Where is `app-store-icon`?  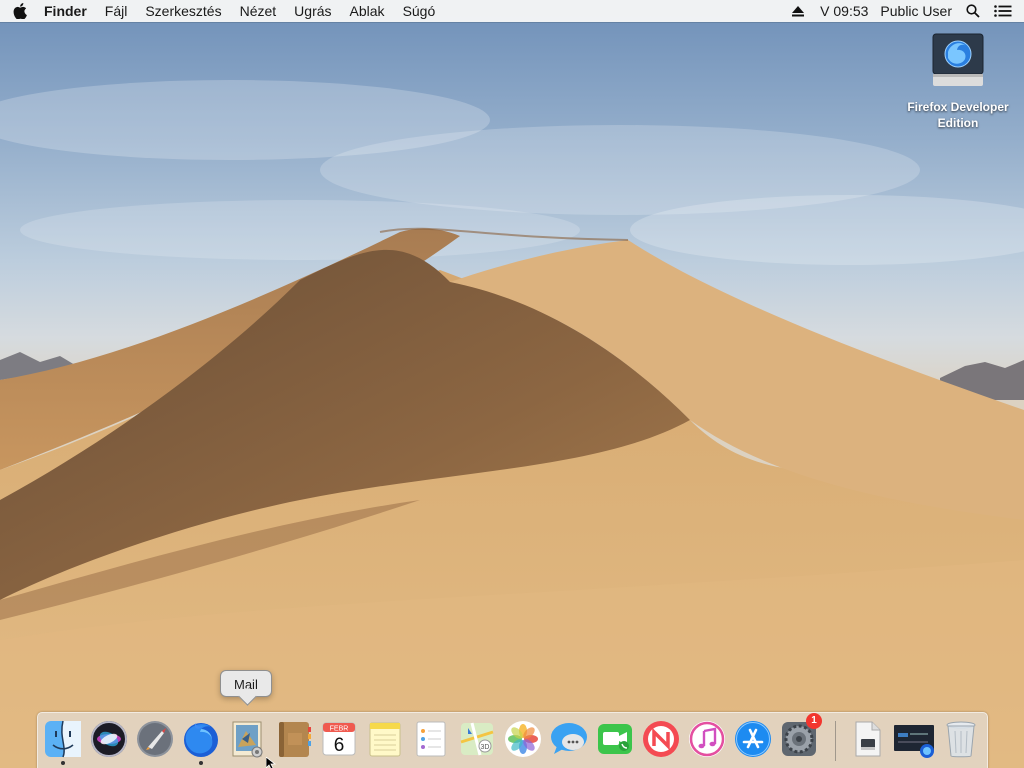 app-store-icon is located at coordinates (753, 739).